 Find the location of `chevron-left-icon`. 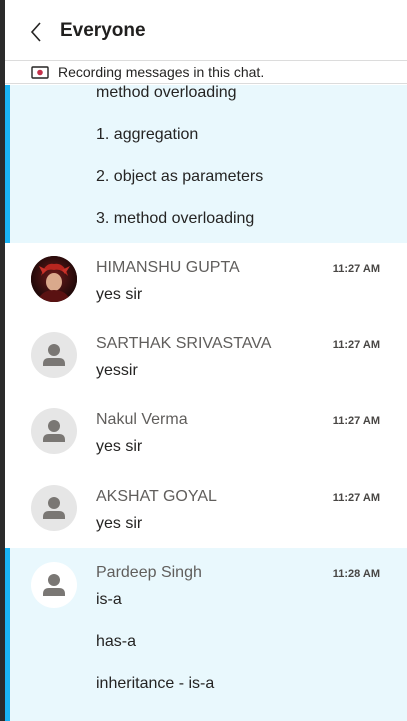

chevron-left-icon is located at coordinates (35, 32).